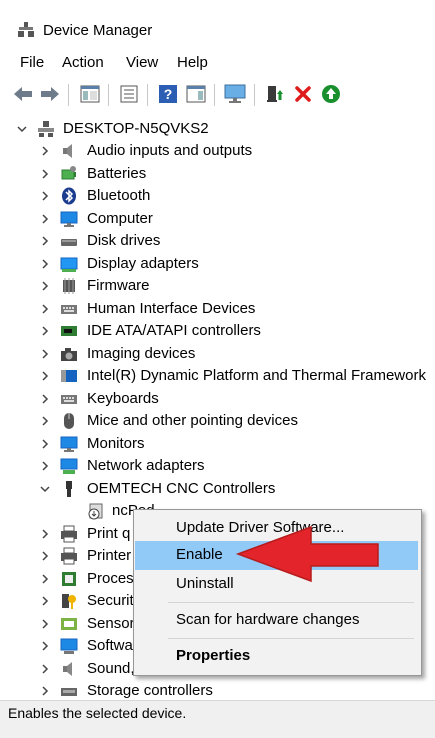 The image size is (435, 738). What do you see at coordinates (118, 285) in the screenshot?
I see `tree-item-label: Firmware` at bounding box center [118, 285].